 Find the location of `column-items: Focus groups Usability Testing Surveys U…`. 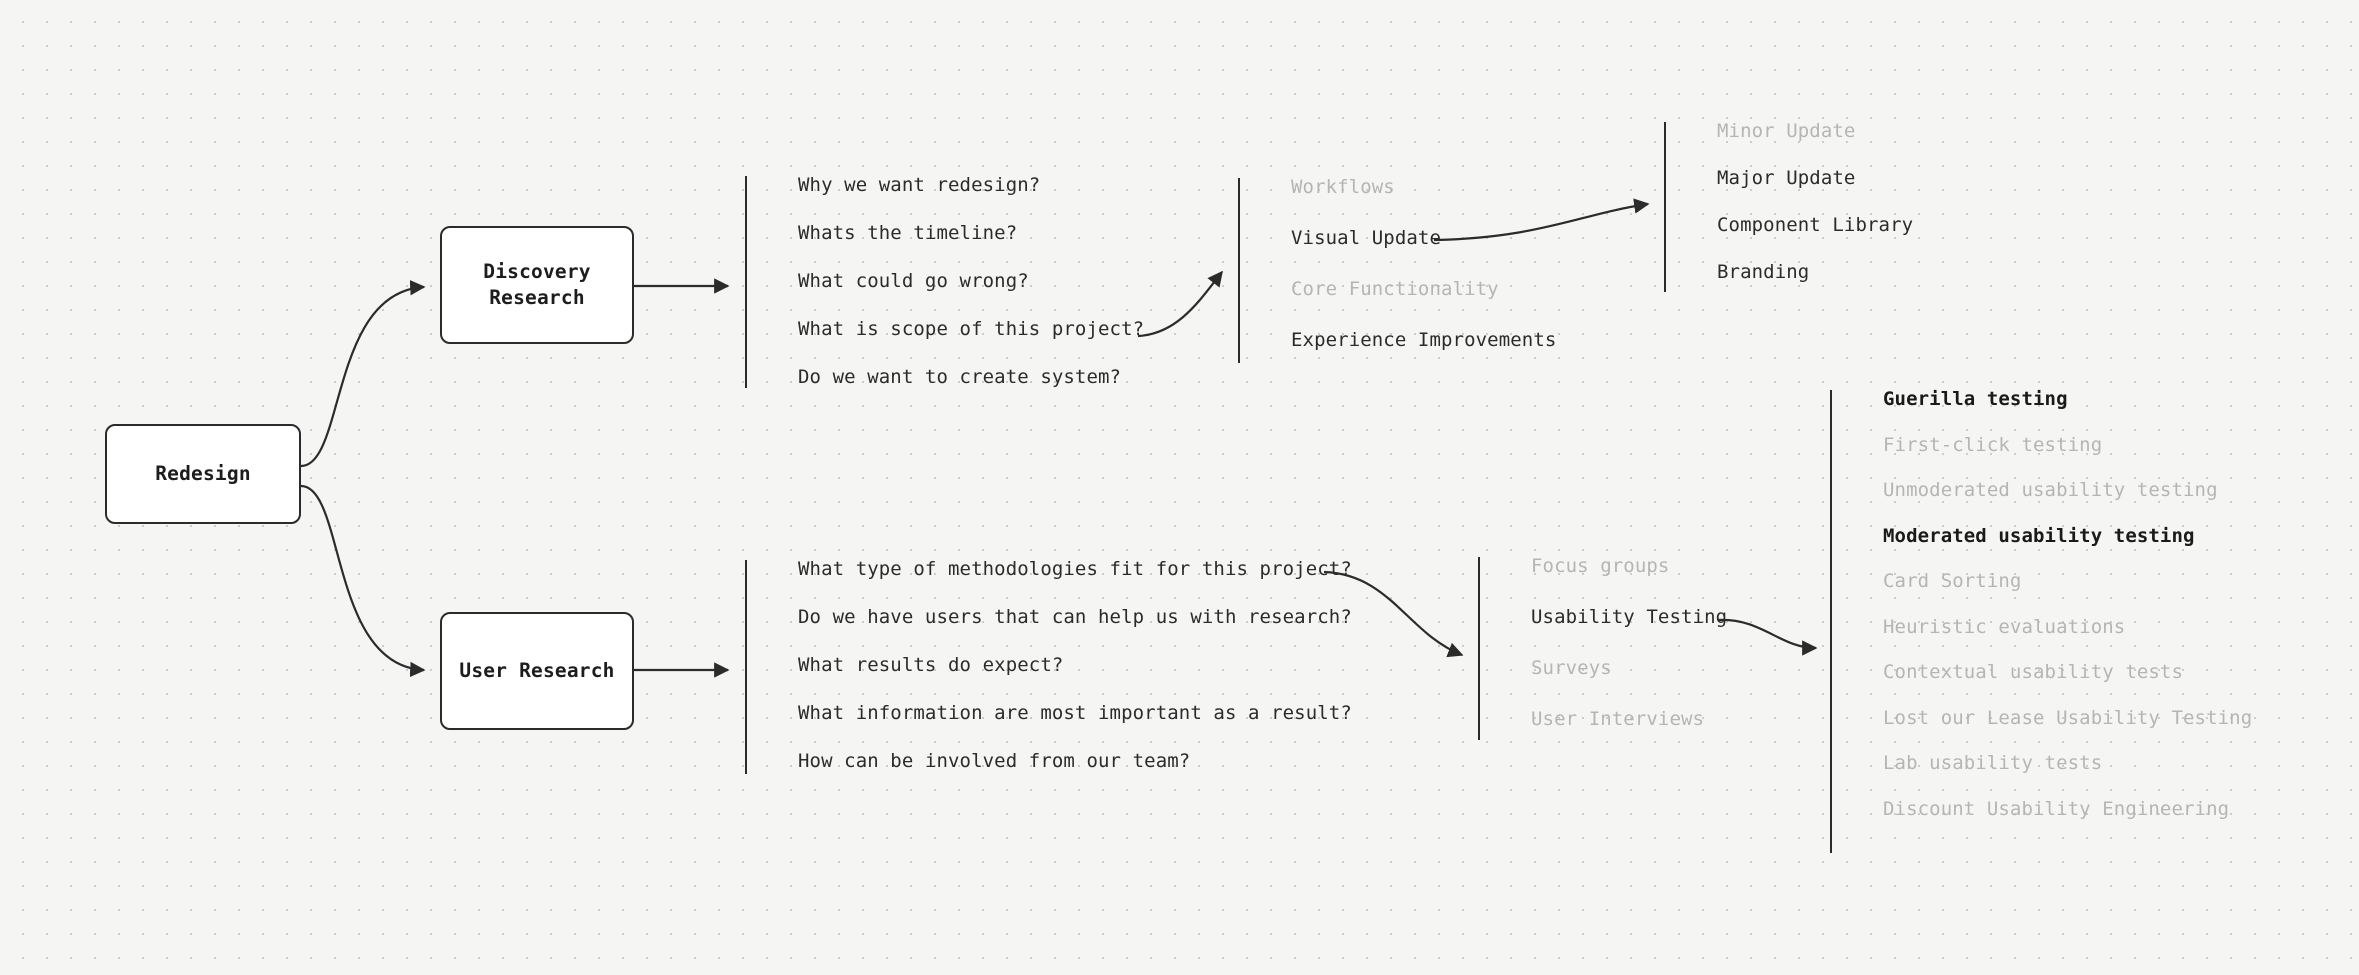

column-items: Focus groups Usability Testing Surveys U… is located at coordinates (1602, 643).